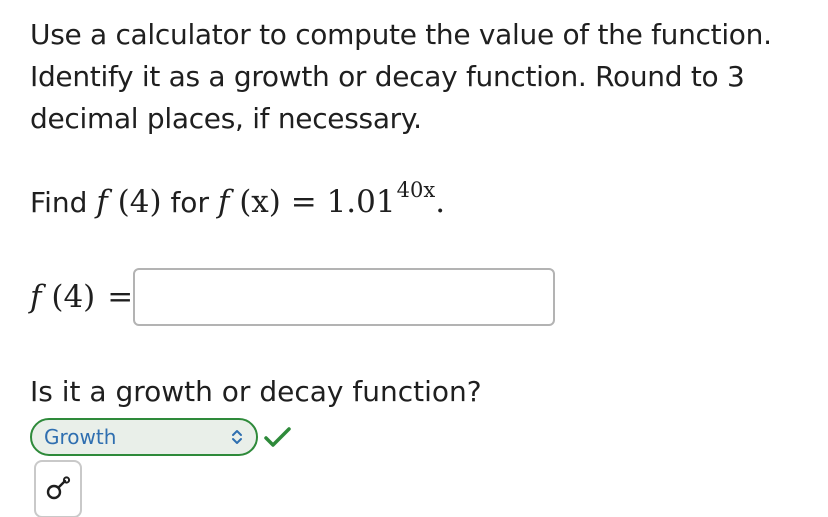 The height and width of the screenshot is (517, 828). I want to click on function-definition: f (x) = 1.0140x., so click(331, 199).